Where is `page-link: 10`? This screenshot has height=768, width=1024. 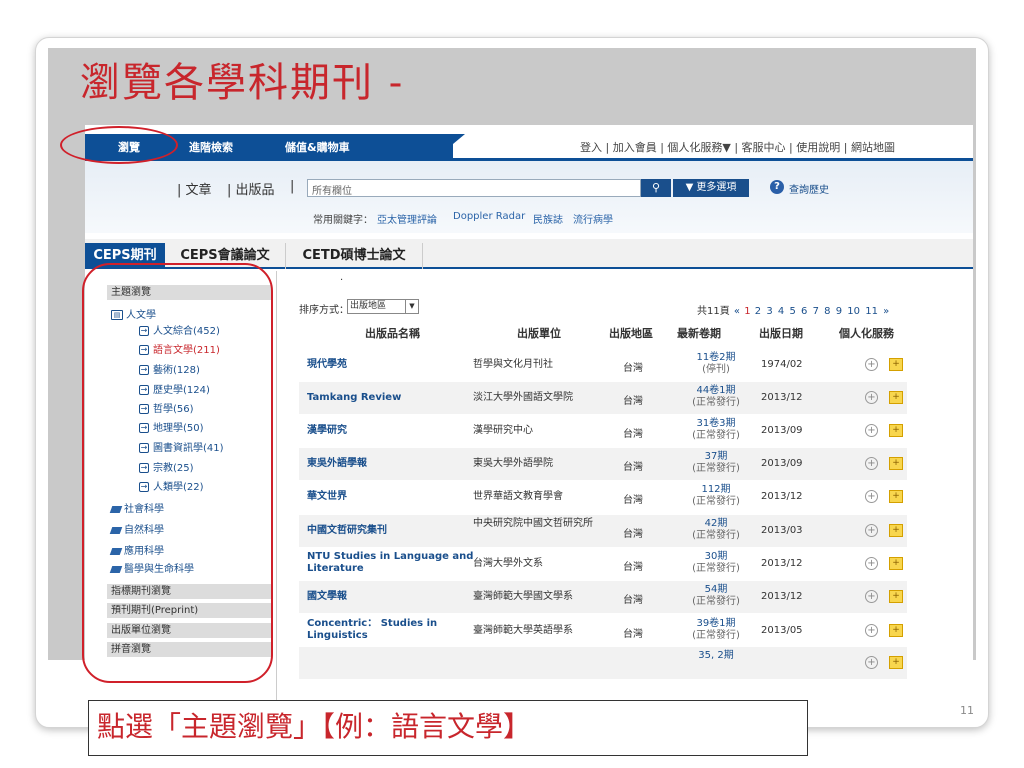 page-link: 10 is located at coordinates (853, 311).